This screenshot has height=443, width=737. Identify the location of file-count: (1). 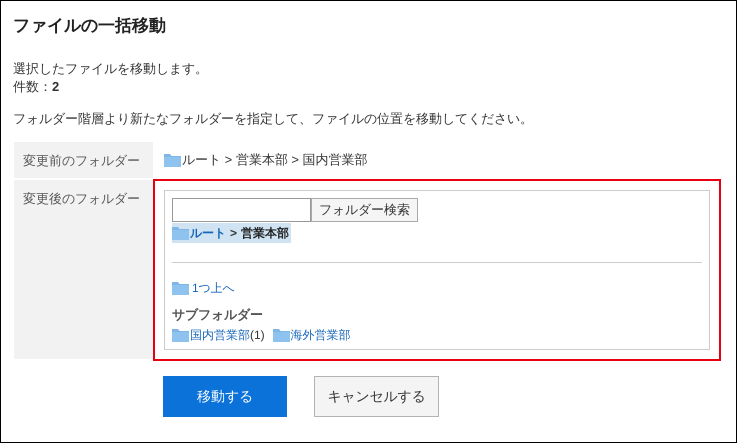
(257, 335).